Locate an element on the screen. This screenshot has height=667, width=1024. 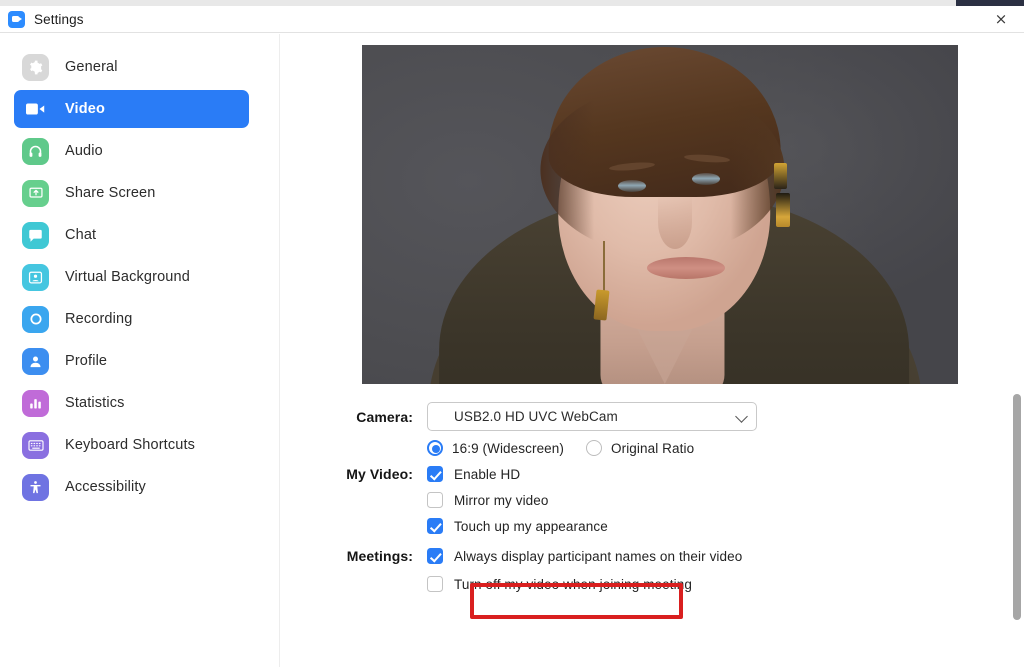
sidebar-item-share-screen: Share Screen is located at coordinates (131, 193).